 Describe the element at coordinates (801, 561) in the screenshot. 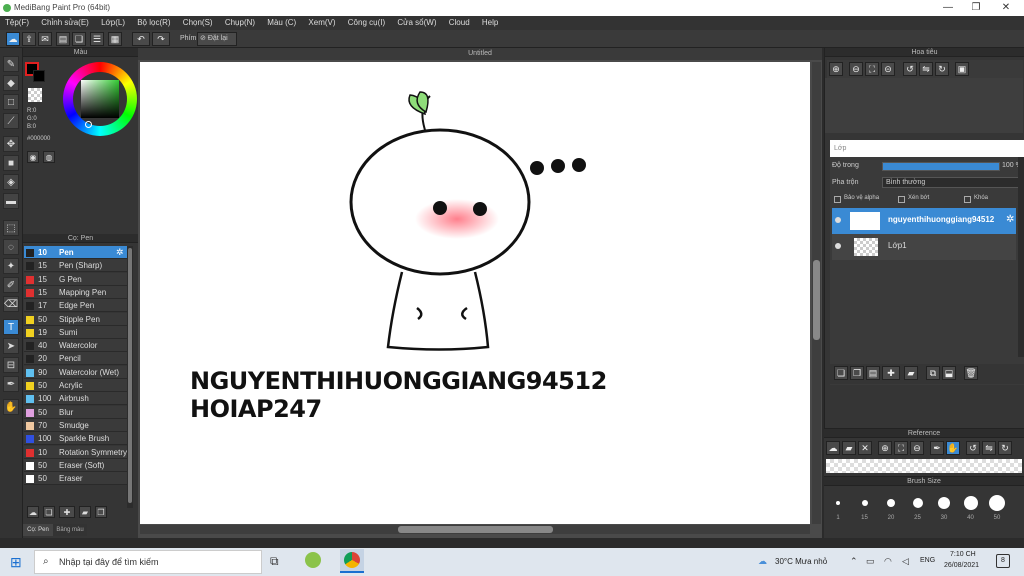

I see `weather-text: 30°C Mưa nhỏ` at that location.